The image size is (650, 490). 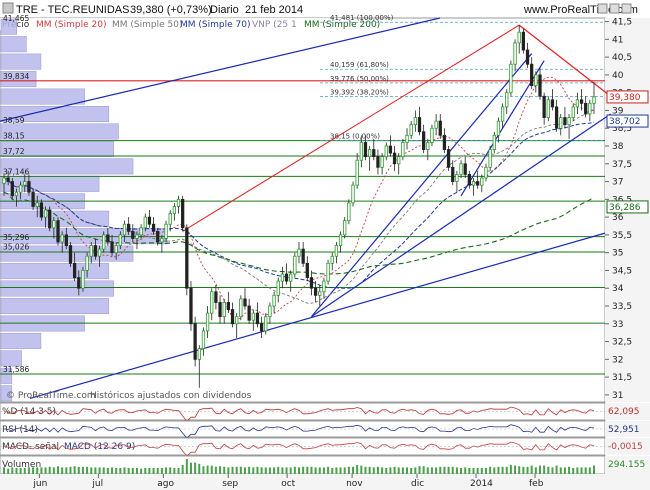 What do you see at coordinates (274, 10) in the screenshot?
I see `header-date: 21 feb 2014` at bounding box center [274, 10].